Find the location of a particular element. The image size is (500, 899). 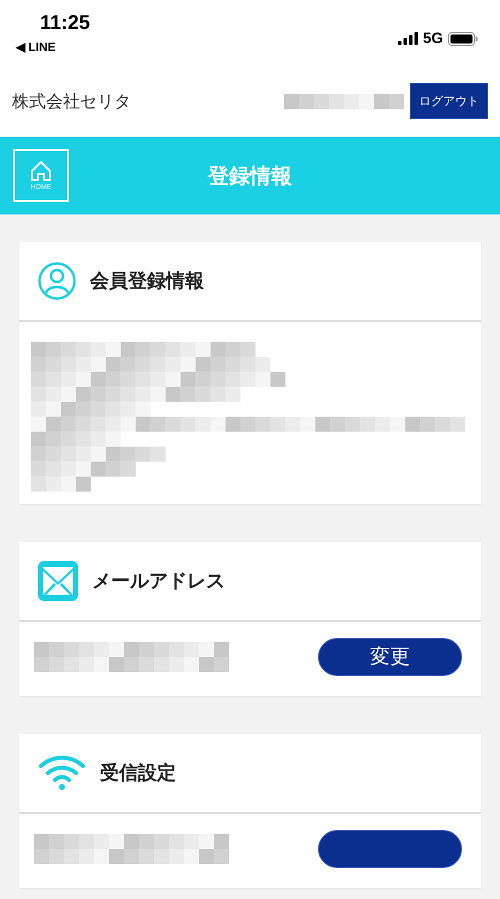

company-name: 株式会社セリタ is located at coordinates (71, 101).